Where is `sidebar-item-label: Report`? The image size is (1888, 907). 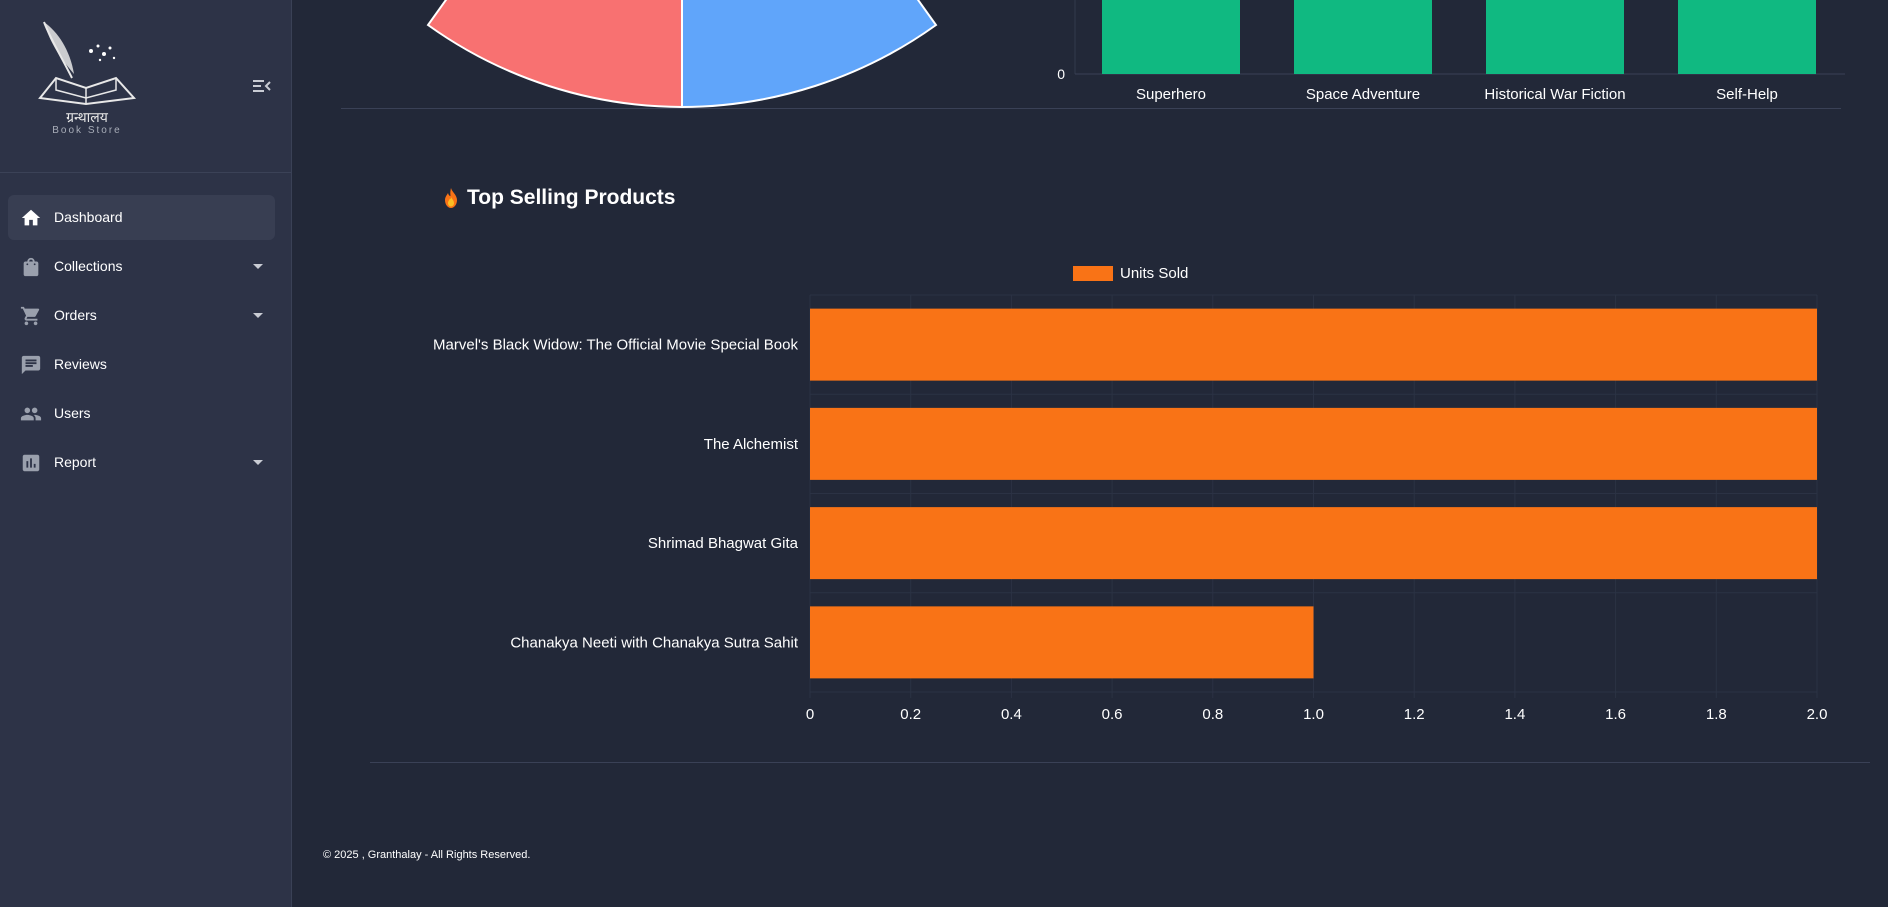 sidebar-item-label: Report is located at coordinates (75, 462).